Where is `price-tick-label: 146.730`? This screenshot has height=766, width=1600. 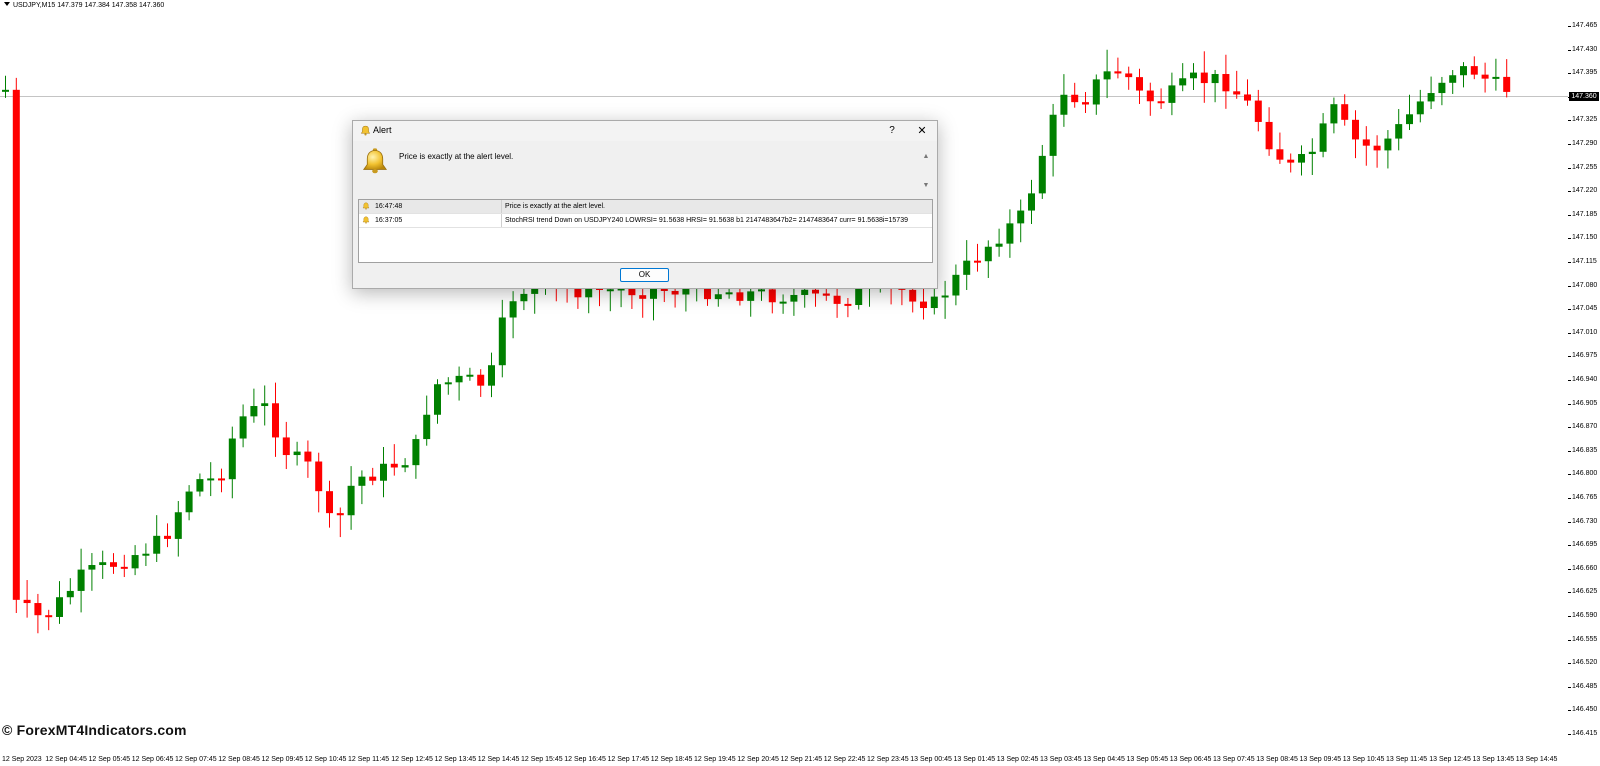
price-tick-label: 146.730 is located at coordinates (1583, 521).